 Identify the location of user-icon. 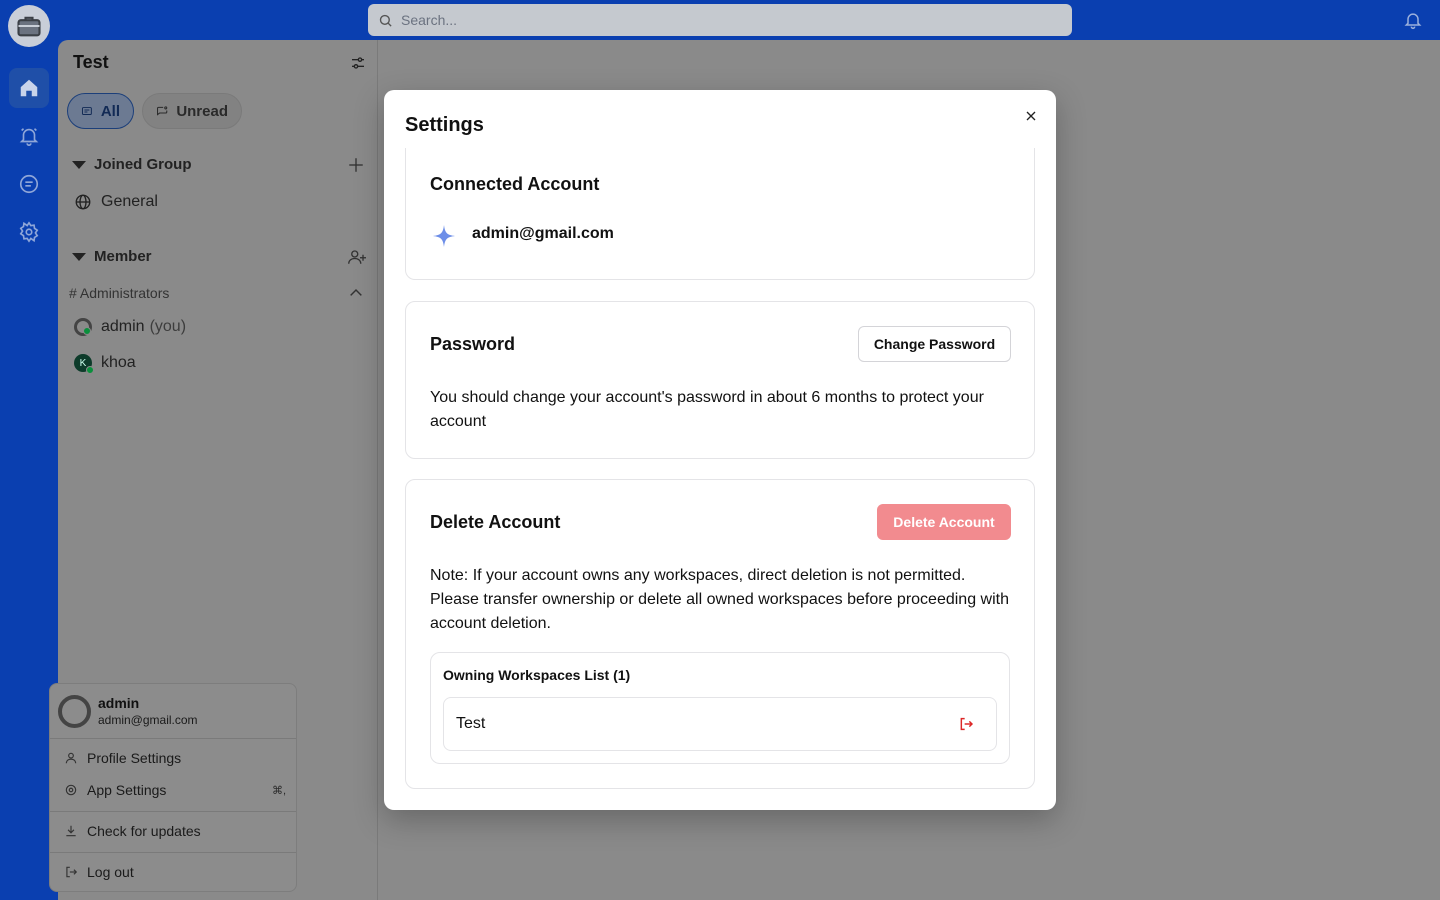
(71, 758).